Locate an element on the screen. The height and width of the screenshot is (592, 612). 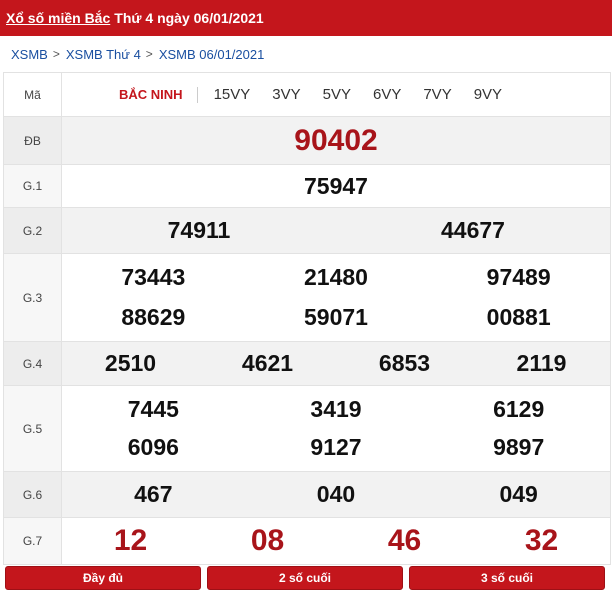
prize-label: G.6 is located at coordinates (33, 494).